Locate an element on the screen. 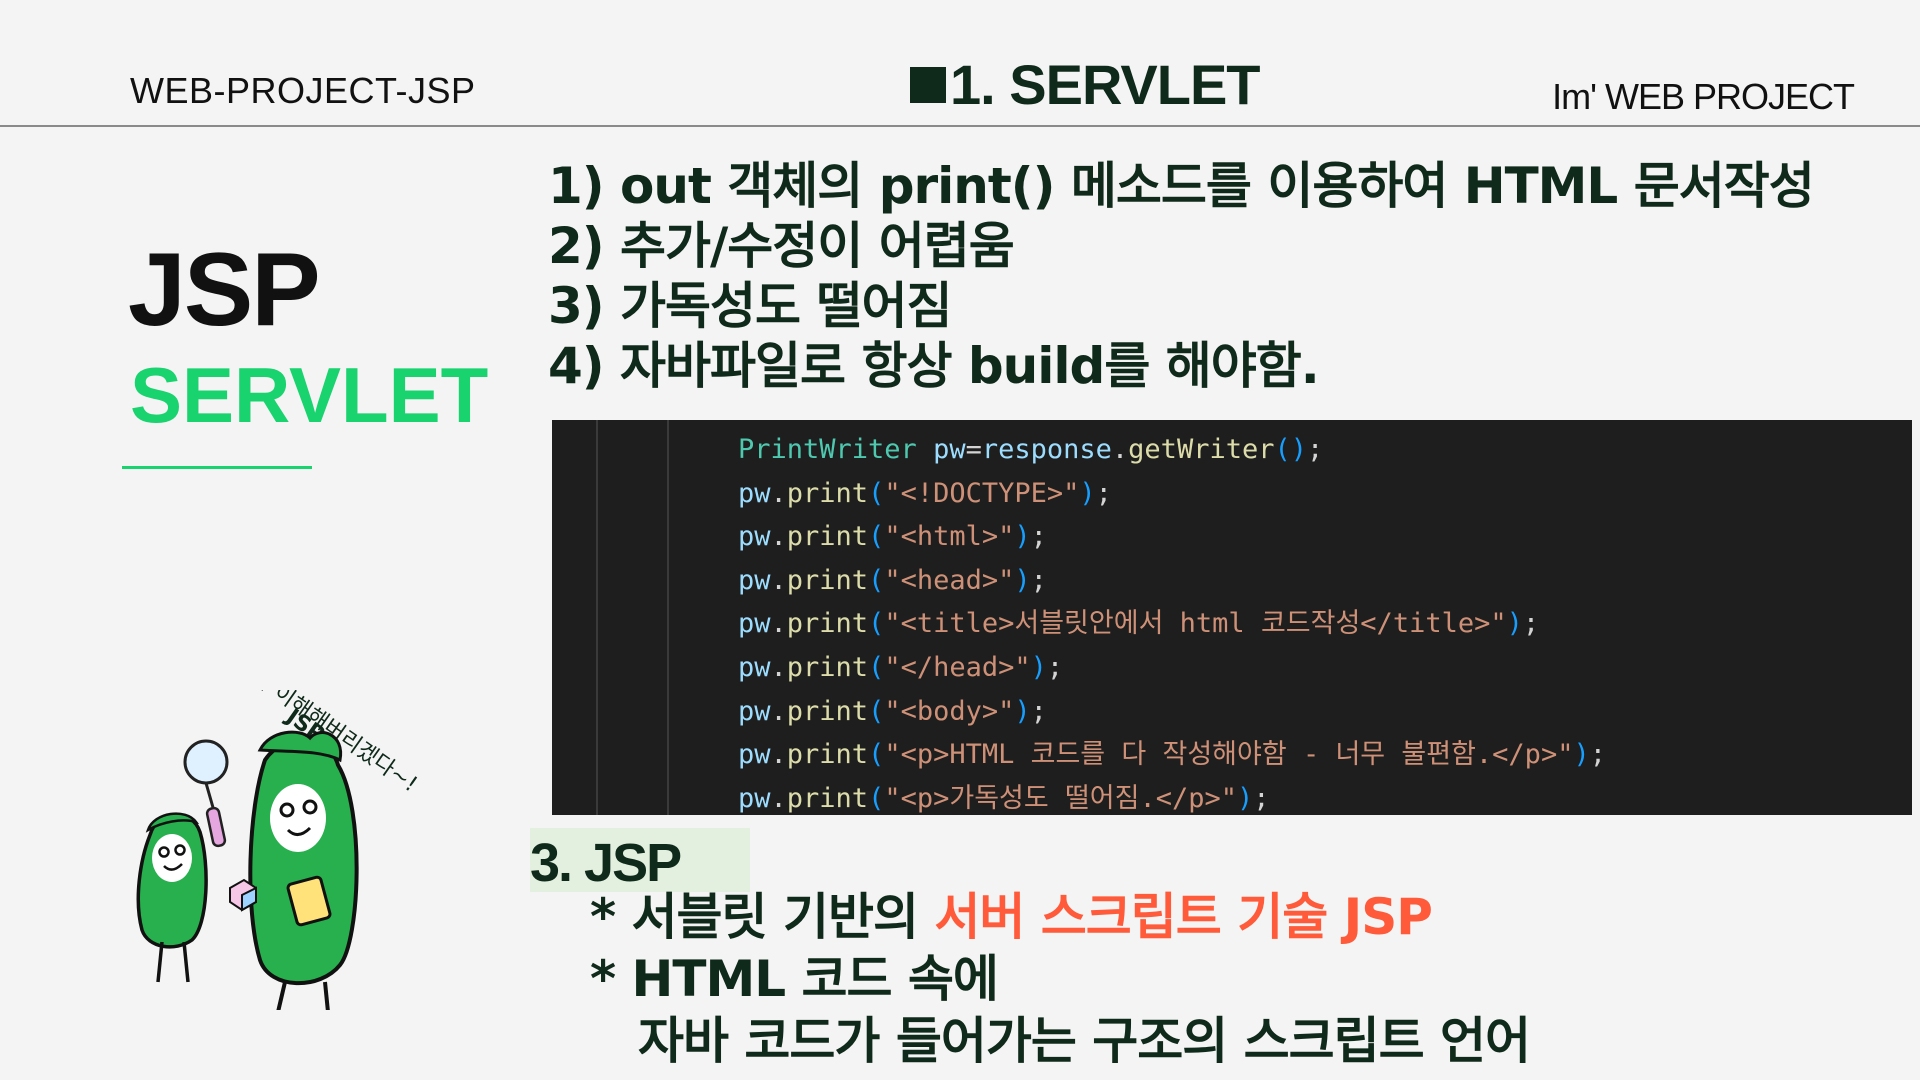 The image size is (1920, 1080). code-line: pw.print("<!DOCTYPE>"); is located at coordinates (925, 493).